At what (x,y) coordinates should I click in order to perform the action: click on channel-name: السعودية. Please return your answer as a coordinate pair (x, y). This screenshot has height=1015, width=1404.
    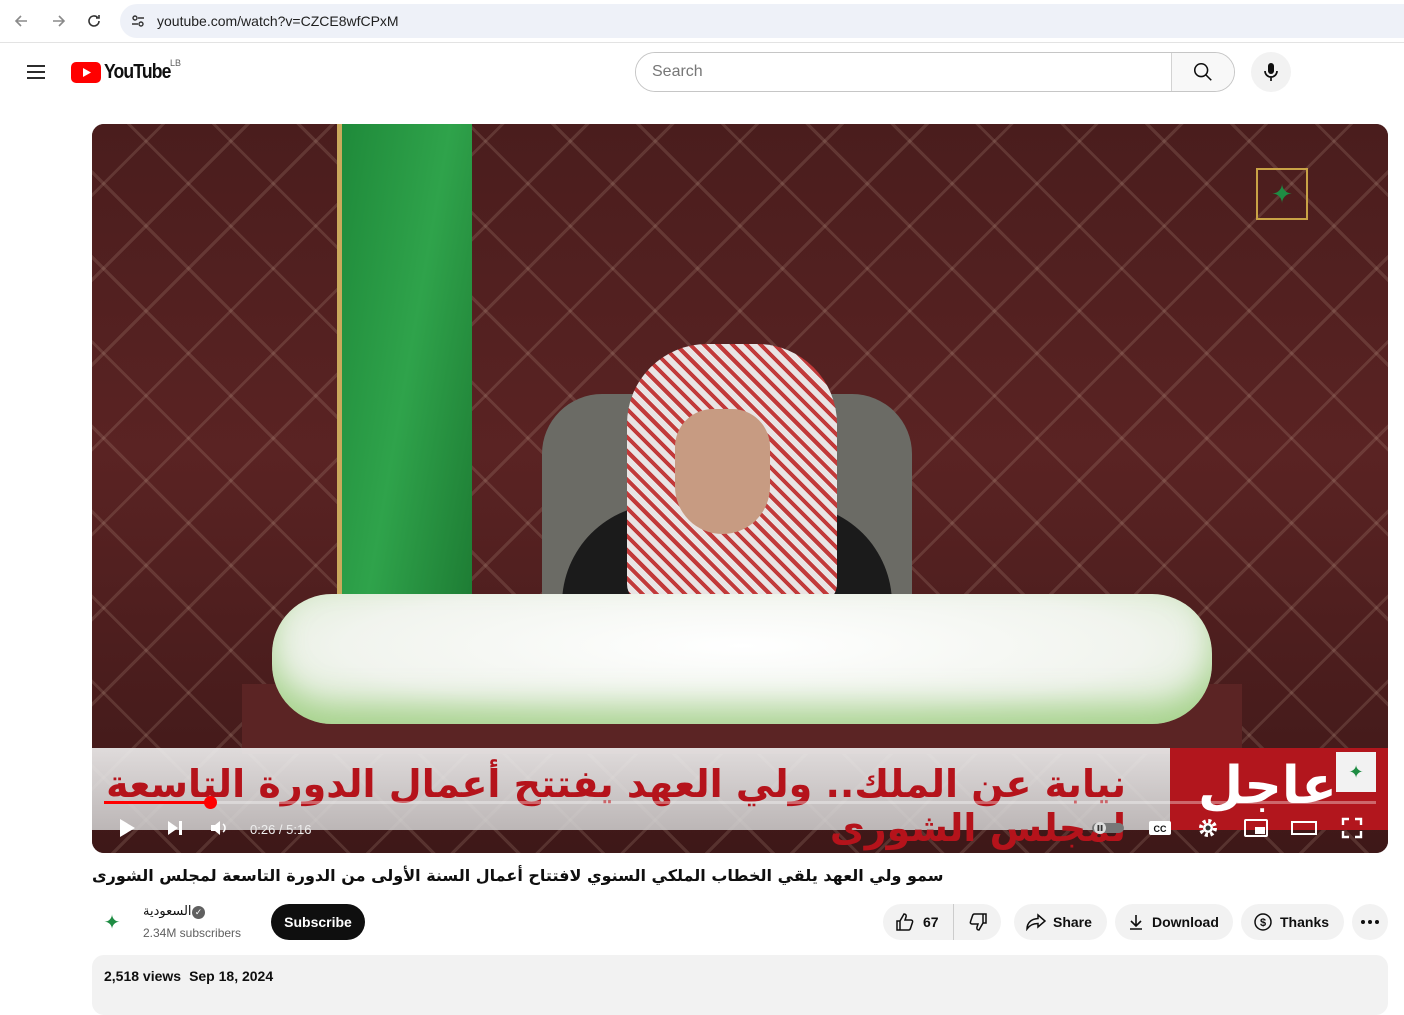
    Looking at the image, I should click on (167, 911).